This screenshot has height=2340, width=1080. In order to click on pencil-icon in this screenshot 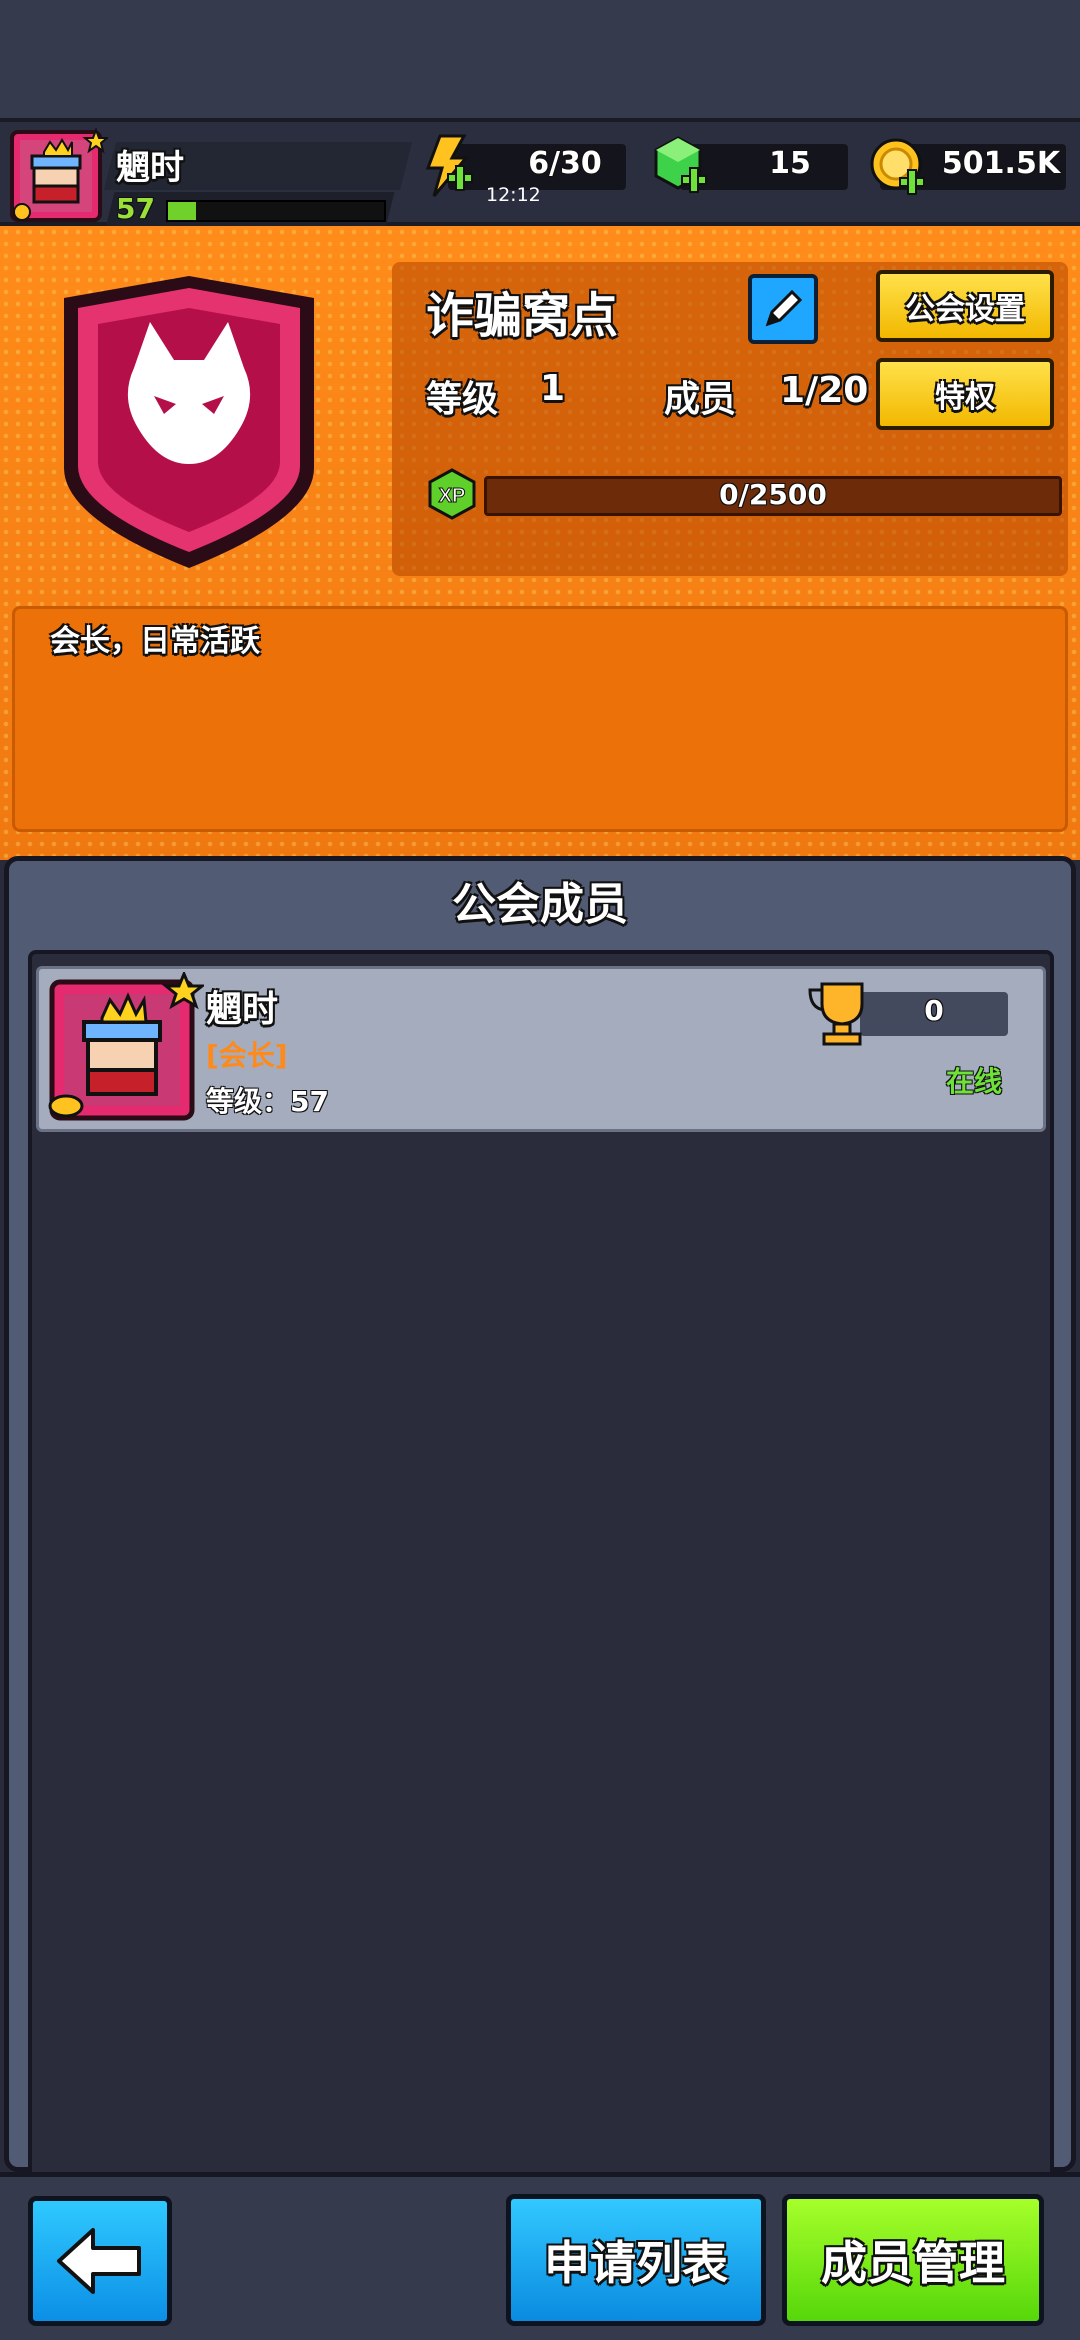, I will do `click(784, 308)`.